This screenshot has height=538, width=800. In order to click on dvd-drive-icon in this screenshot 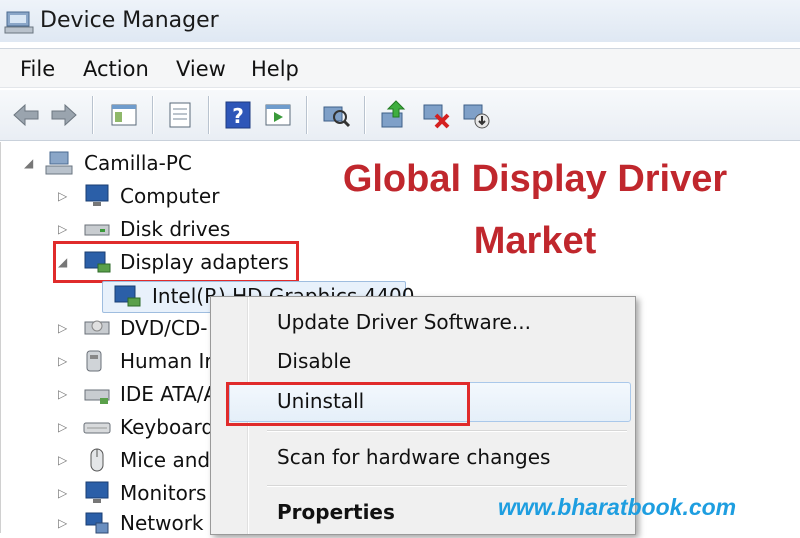, I will do `click(97, 327)`.